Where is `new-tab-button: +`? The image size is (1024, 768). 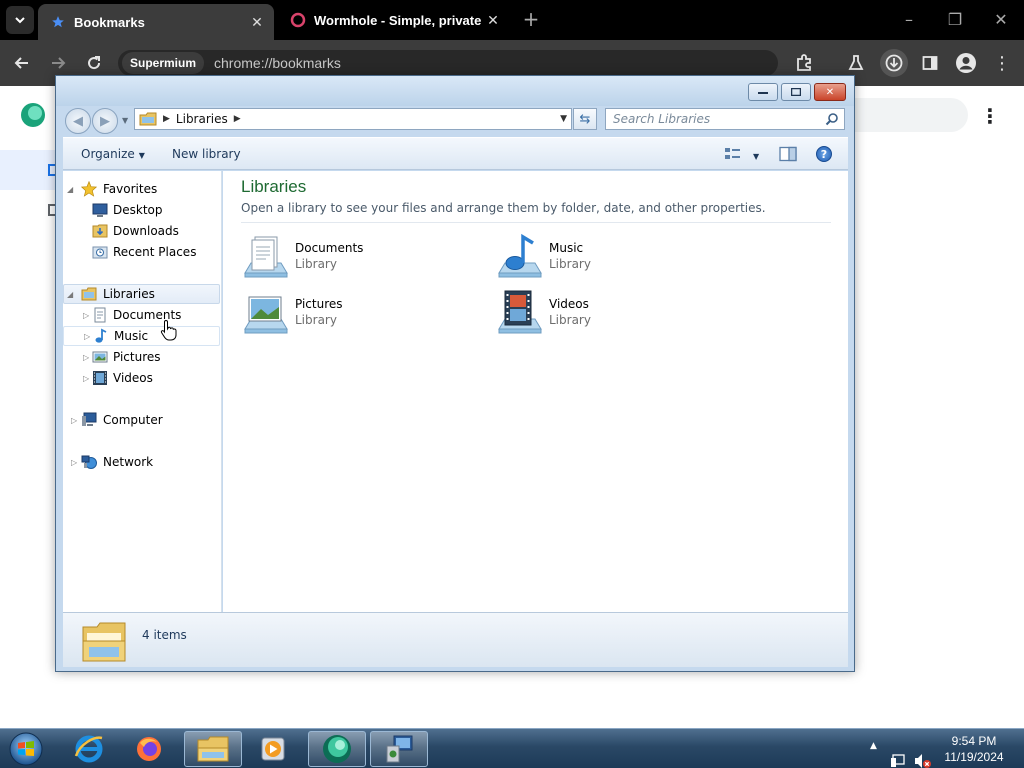 new-tab-button: + is located at coordinates (531, 20).